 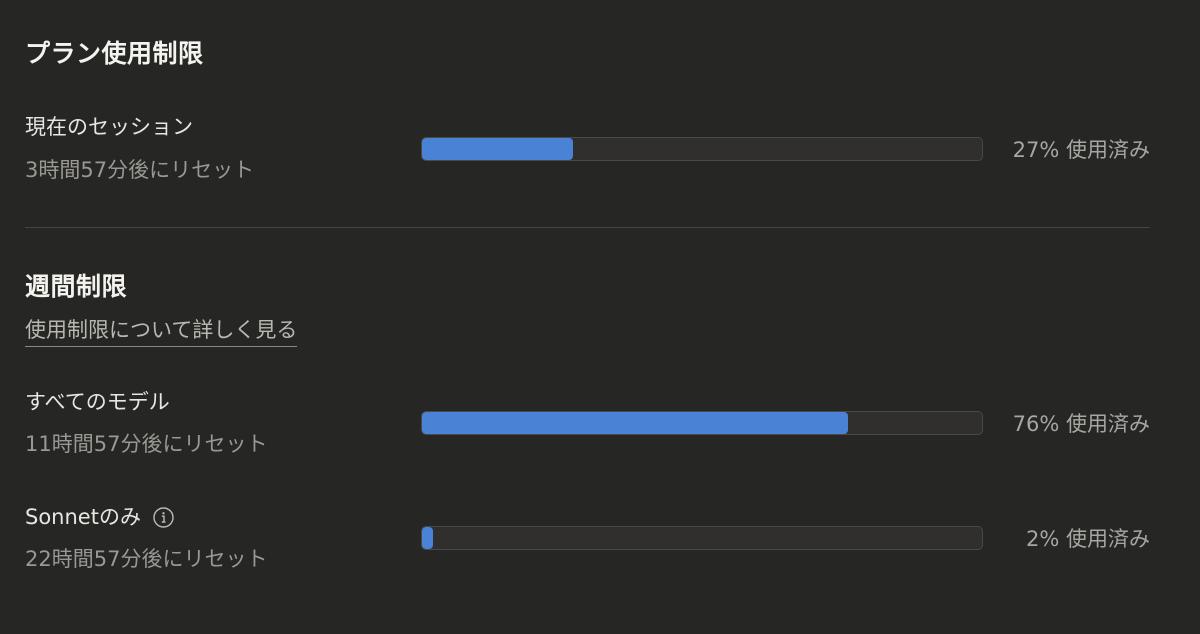 I want to click on current-session-reset-text: 3時間57分後にリセット, so click(x=140, y=170).